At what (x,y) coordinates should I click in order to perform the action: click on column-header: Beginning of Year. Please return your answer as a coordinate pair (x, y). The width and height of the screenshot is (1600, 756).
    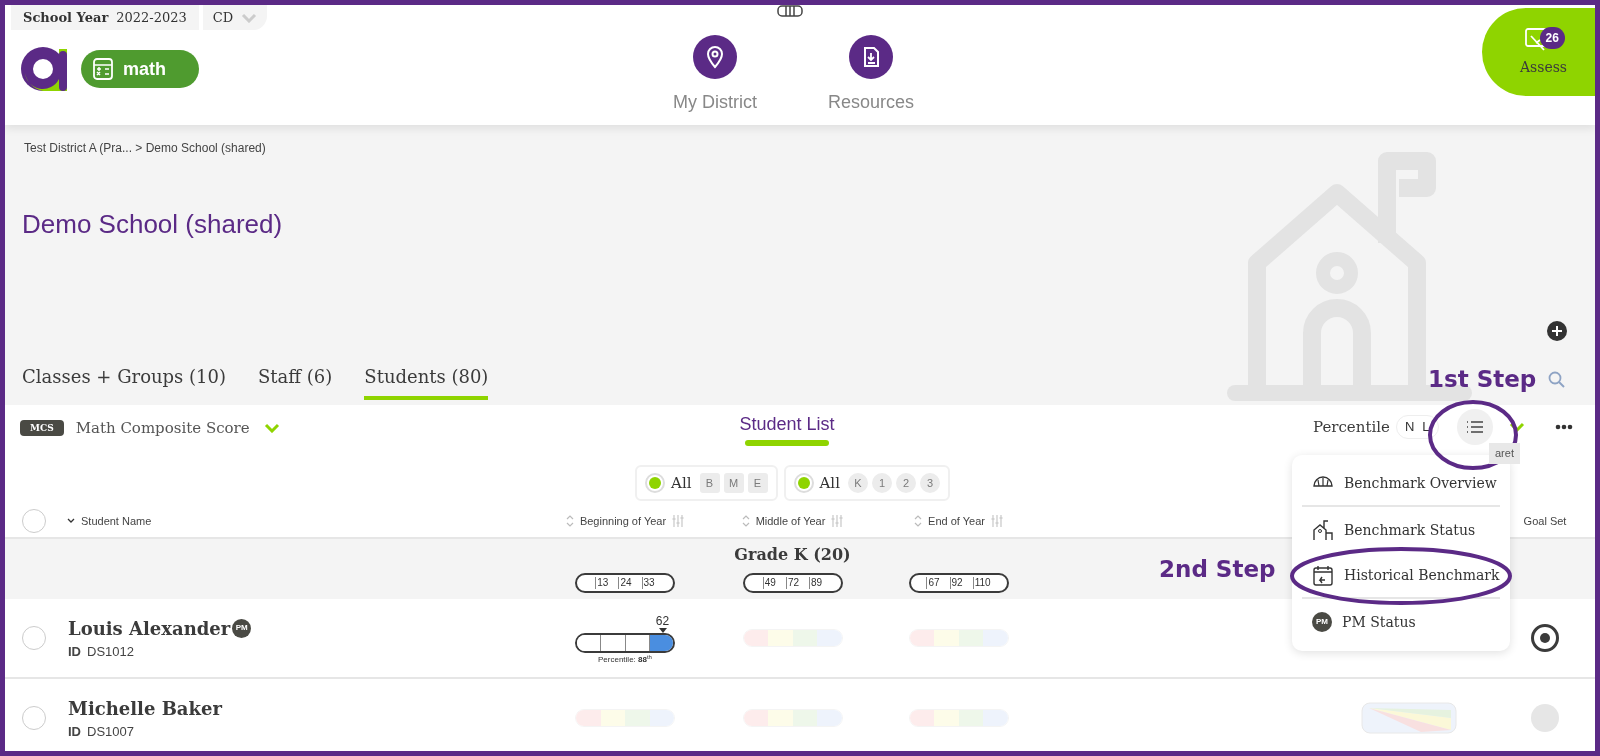
    Looking at the image, I should click on (616, 521).